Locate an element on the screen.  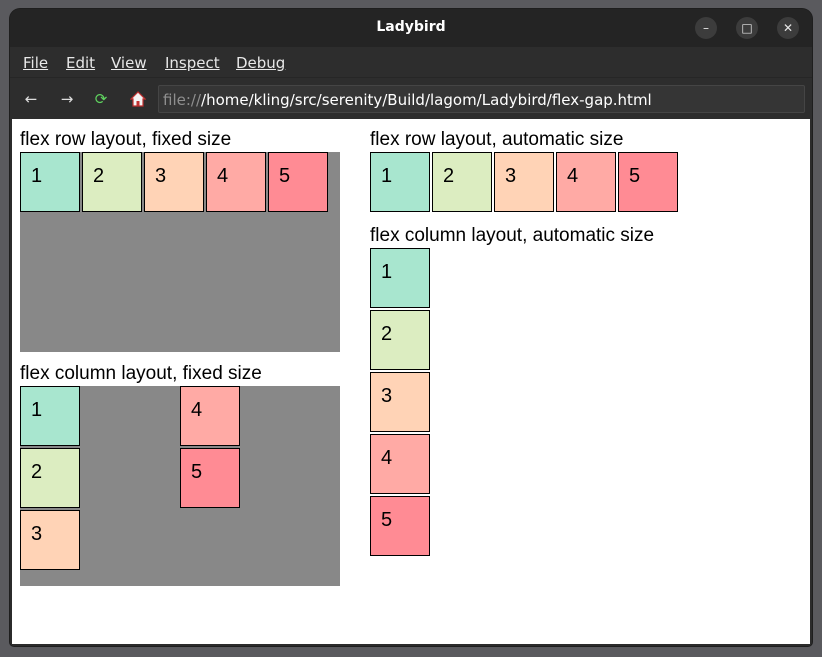
minimize-icon: – is located at coordinates (706, 28).